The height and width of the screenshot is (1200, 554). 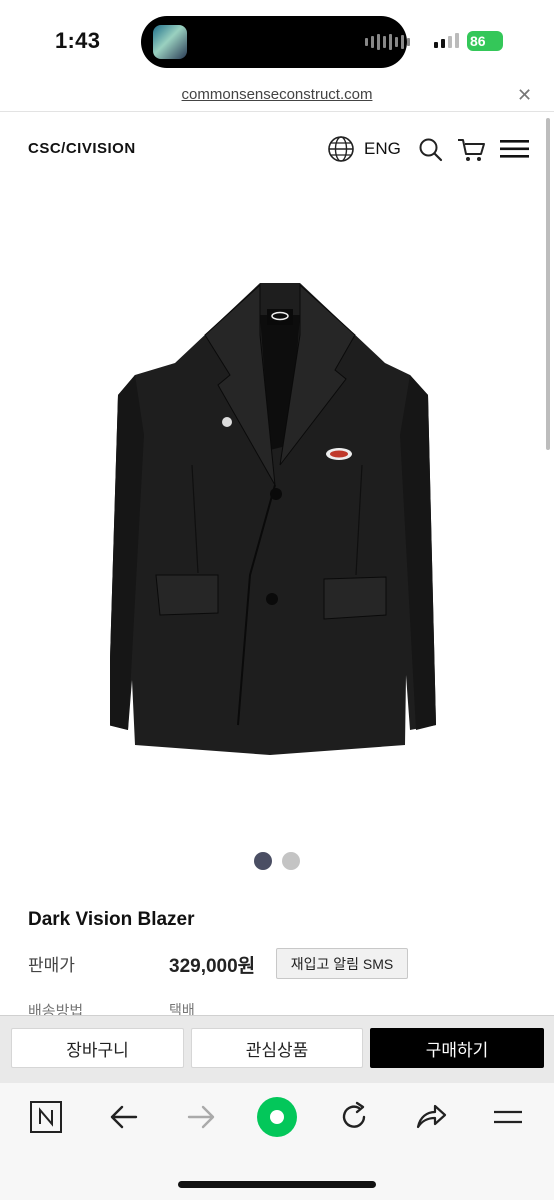 I want to click on dynamic-island, so click(x=275, y=42).